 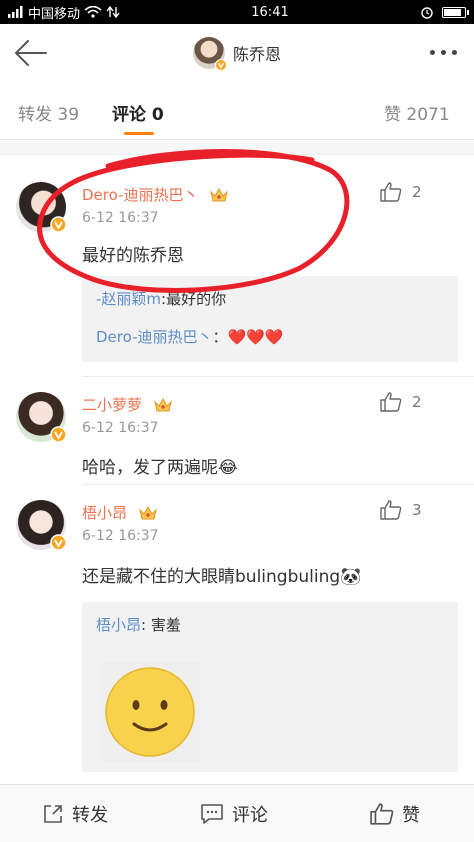 I want to click on carrier-label: 中国移动, so click(x=54, y=14).